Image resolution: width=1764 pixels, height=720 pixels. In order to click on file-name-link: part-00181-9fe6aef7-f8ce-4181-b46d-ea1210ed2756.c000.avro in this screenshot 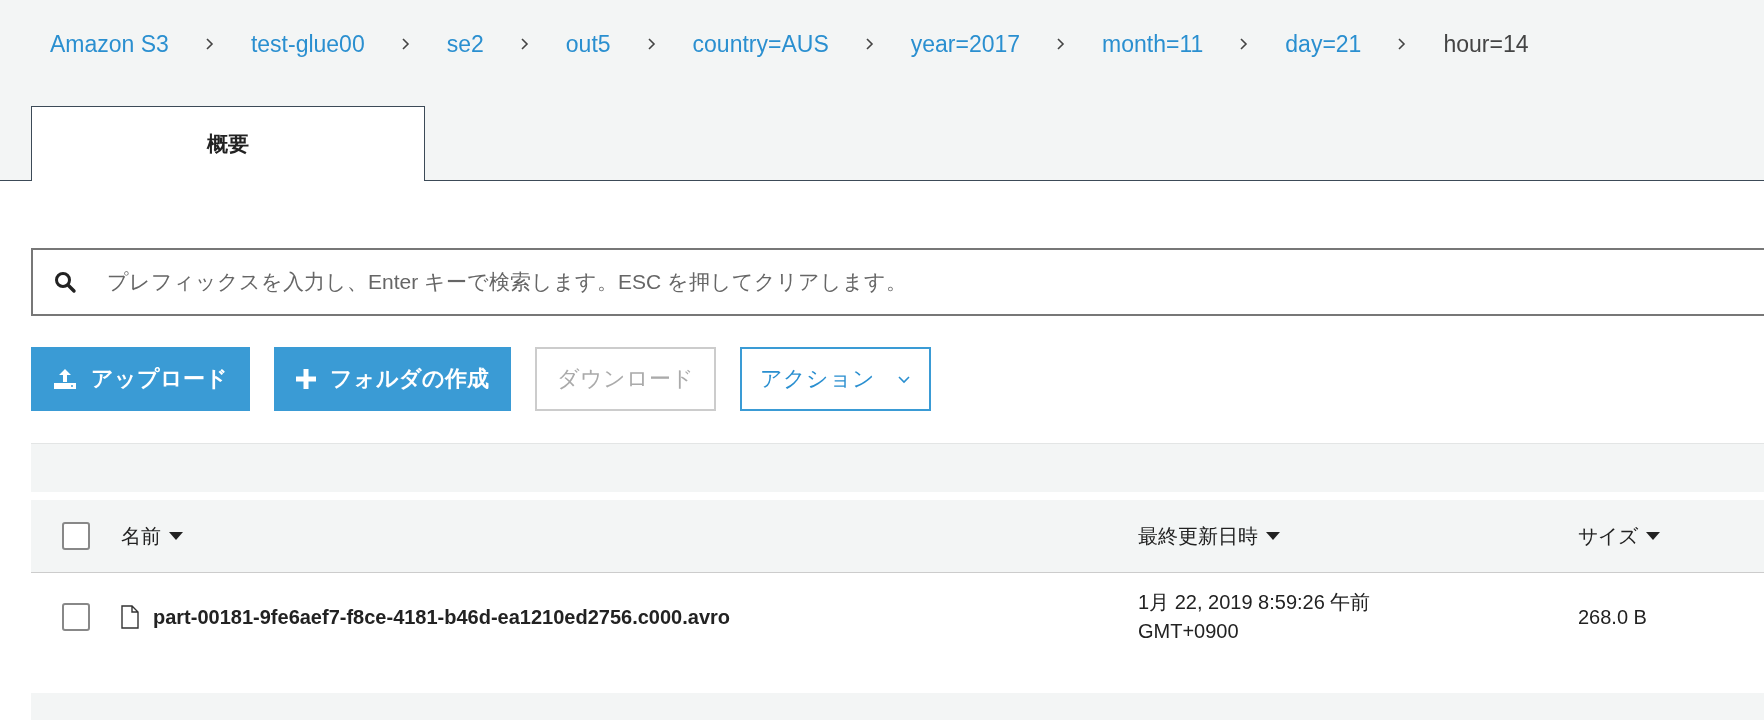, I will do `click(442, 617)`.